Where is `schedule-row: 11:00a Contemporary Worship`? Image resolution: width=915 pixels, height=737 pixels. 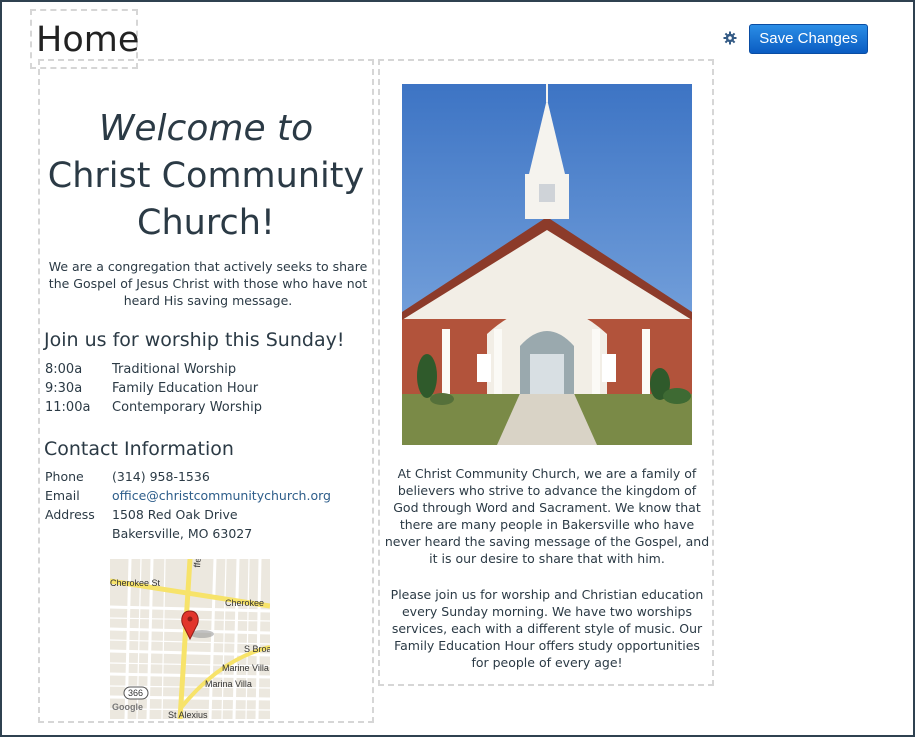
schedule-row: 11:00a Contemporary Worship is located at coordinates (205, 407).